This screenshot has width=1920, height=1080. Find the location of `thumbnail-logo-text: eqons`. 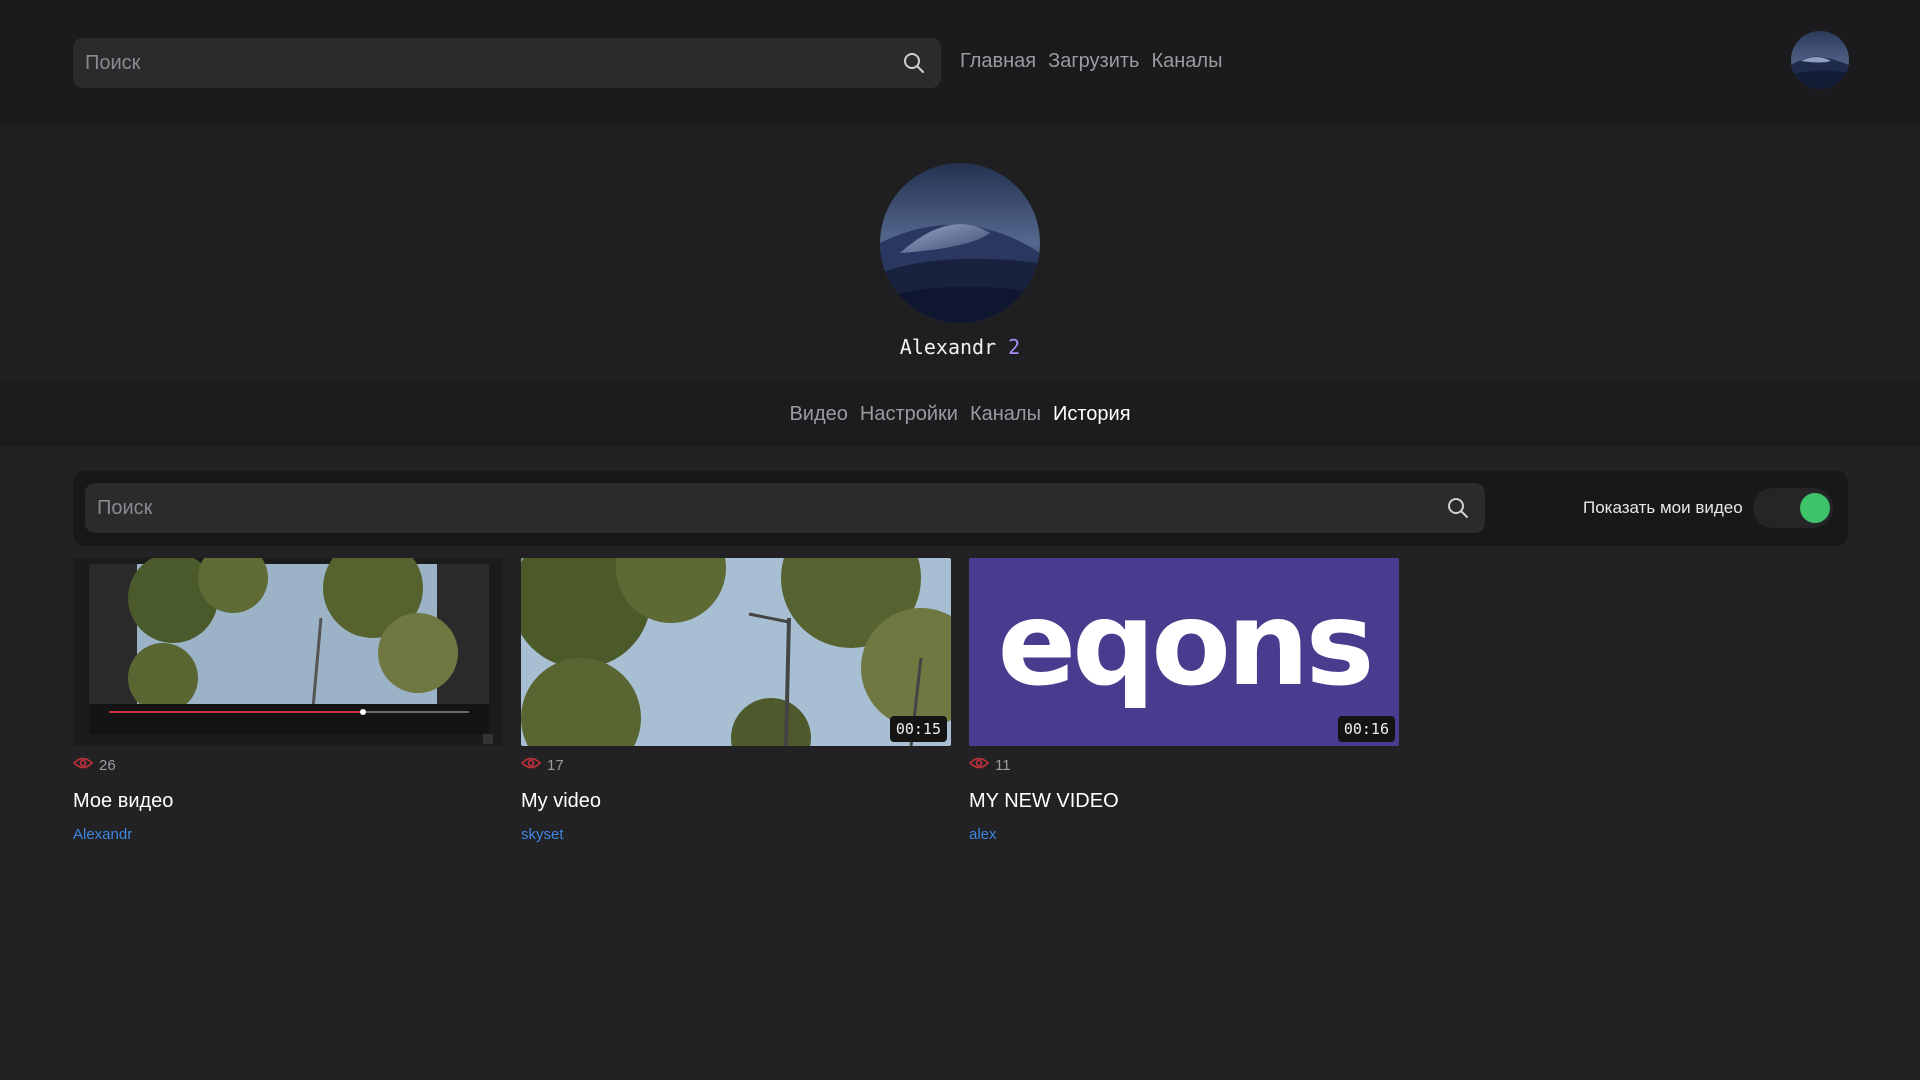

thumbnail-logo-text: eqons is located at coordinates (1183, 644).